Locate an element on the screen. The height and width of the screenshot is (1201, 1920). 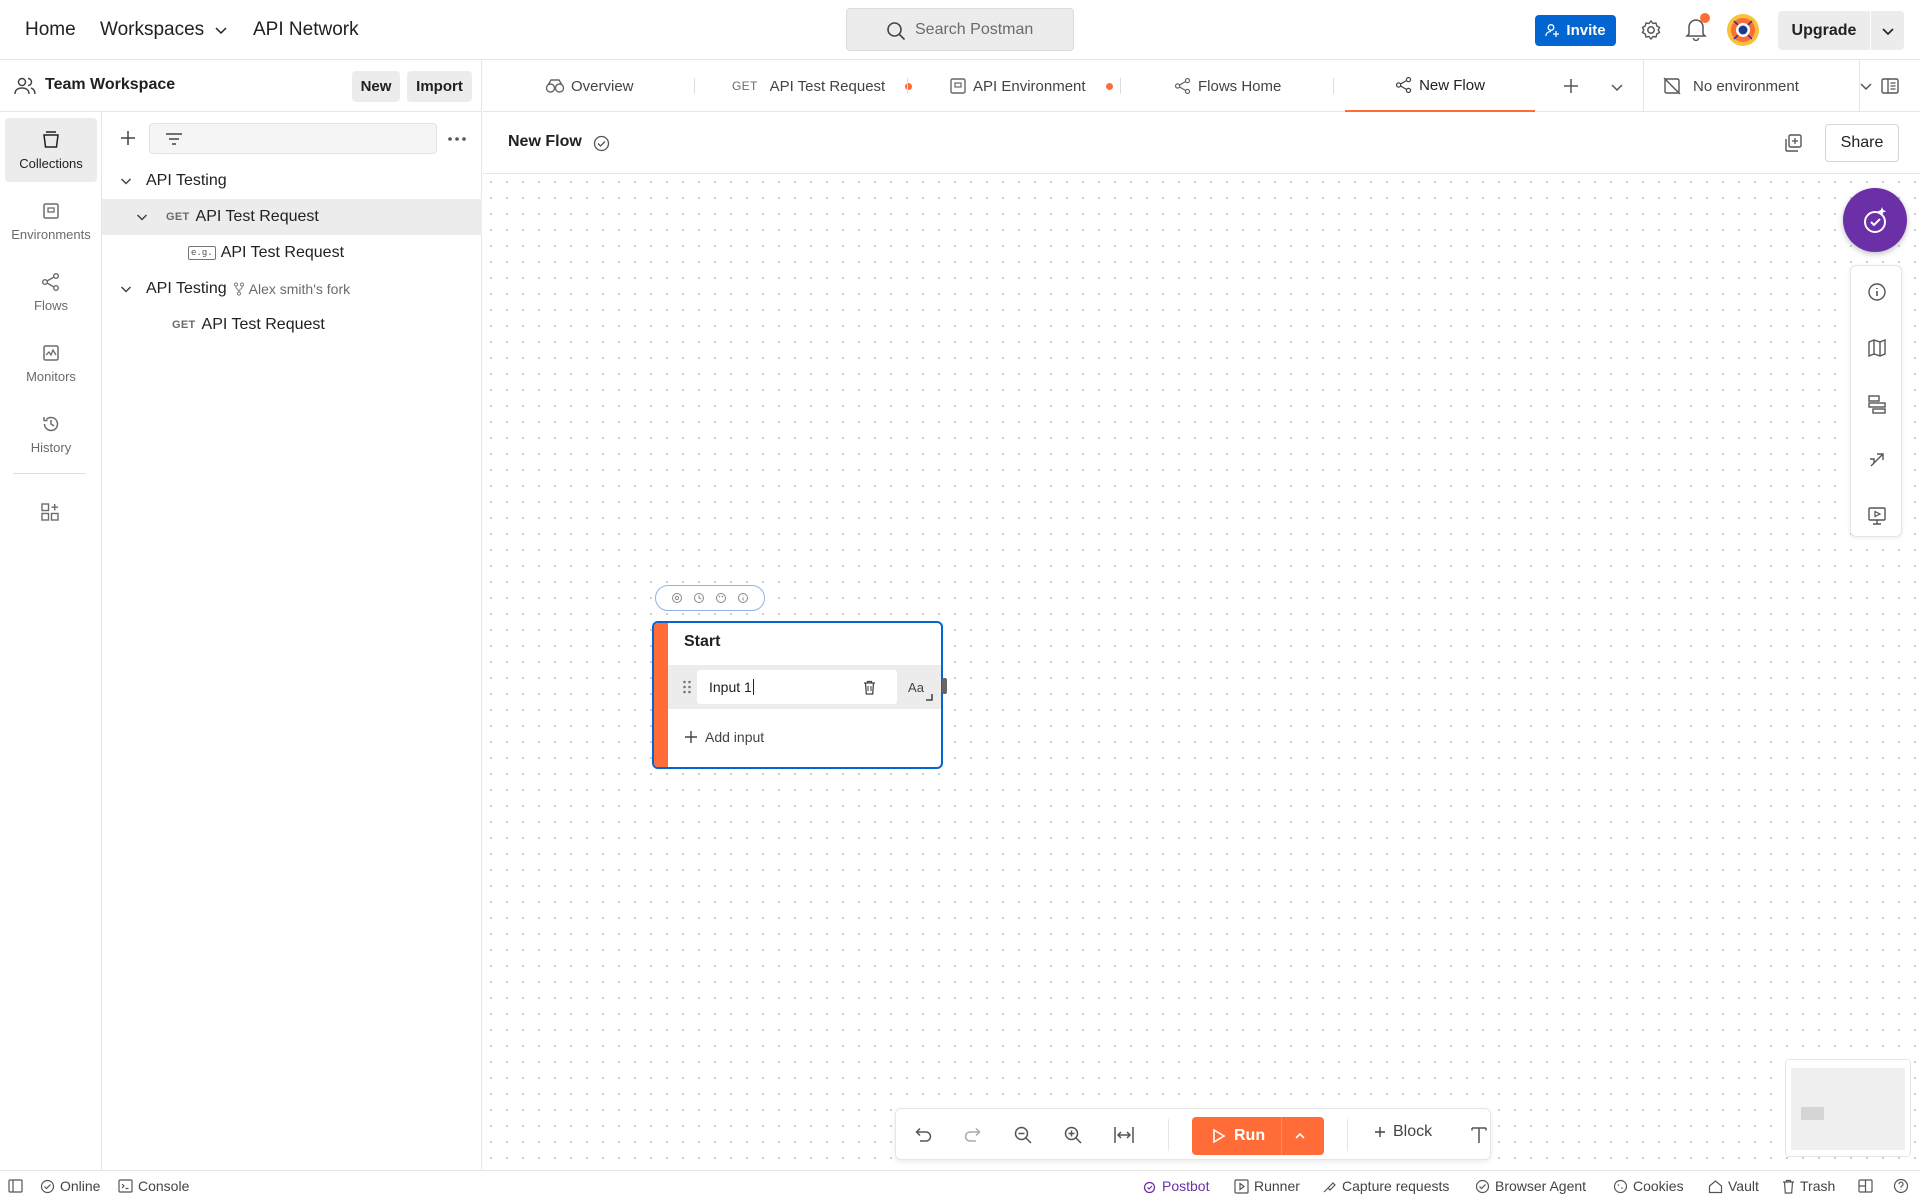
trash-button: Trash is located at coordinates (1808, 1186).